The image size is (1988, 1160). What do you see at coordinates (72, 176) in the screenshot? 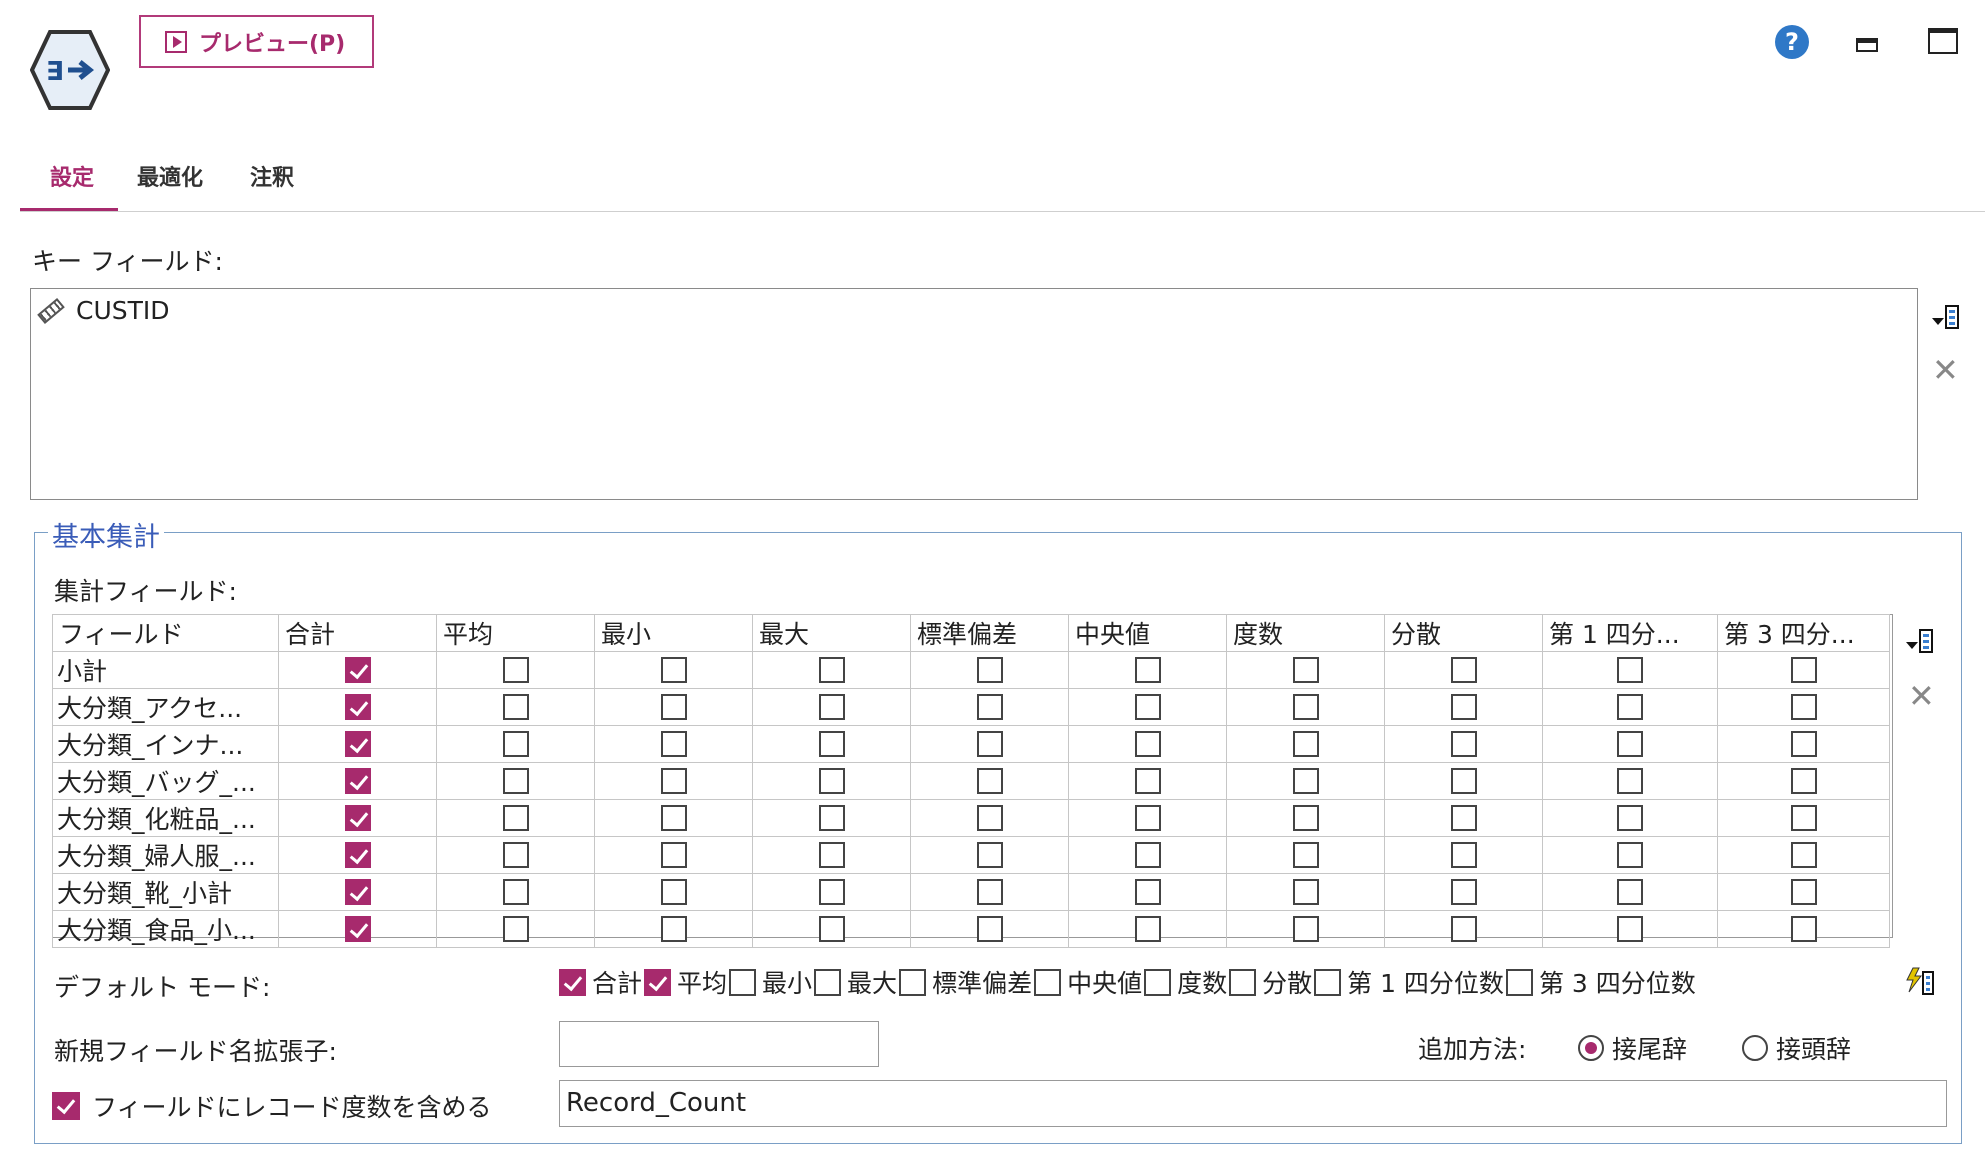
I see `tab-settings: 設定` at bounding box center [72, 176].